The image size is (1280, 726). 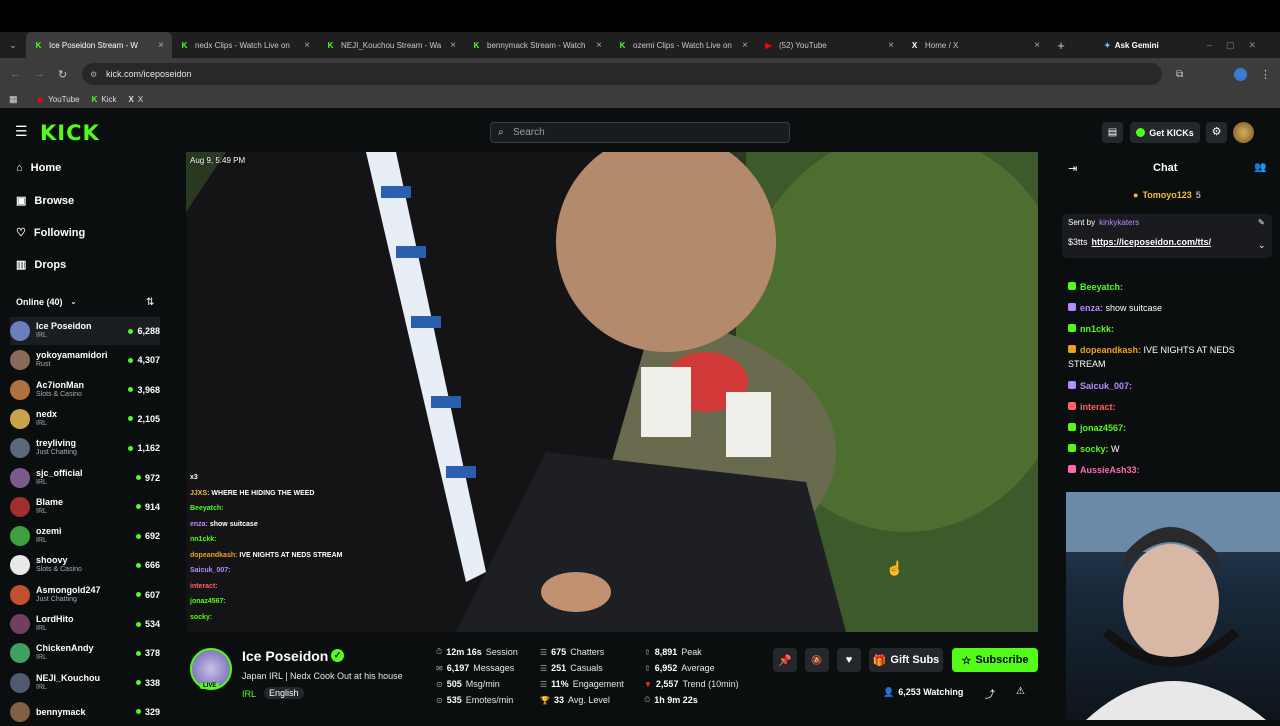 What do you see at coordinates (1170, 428) in the screenshot?
I see `chat-message: jonaz4567:` at bounding box center [1170, 428].